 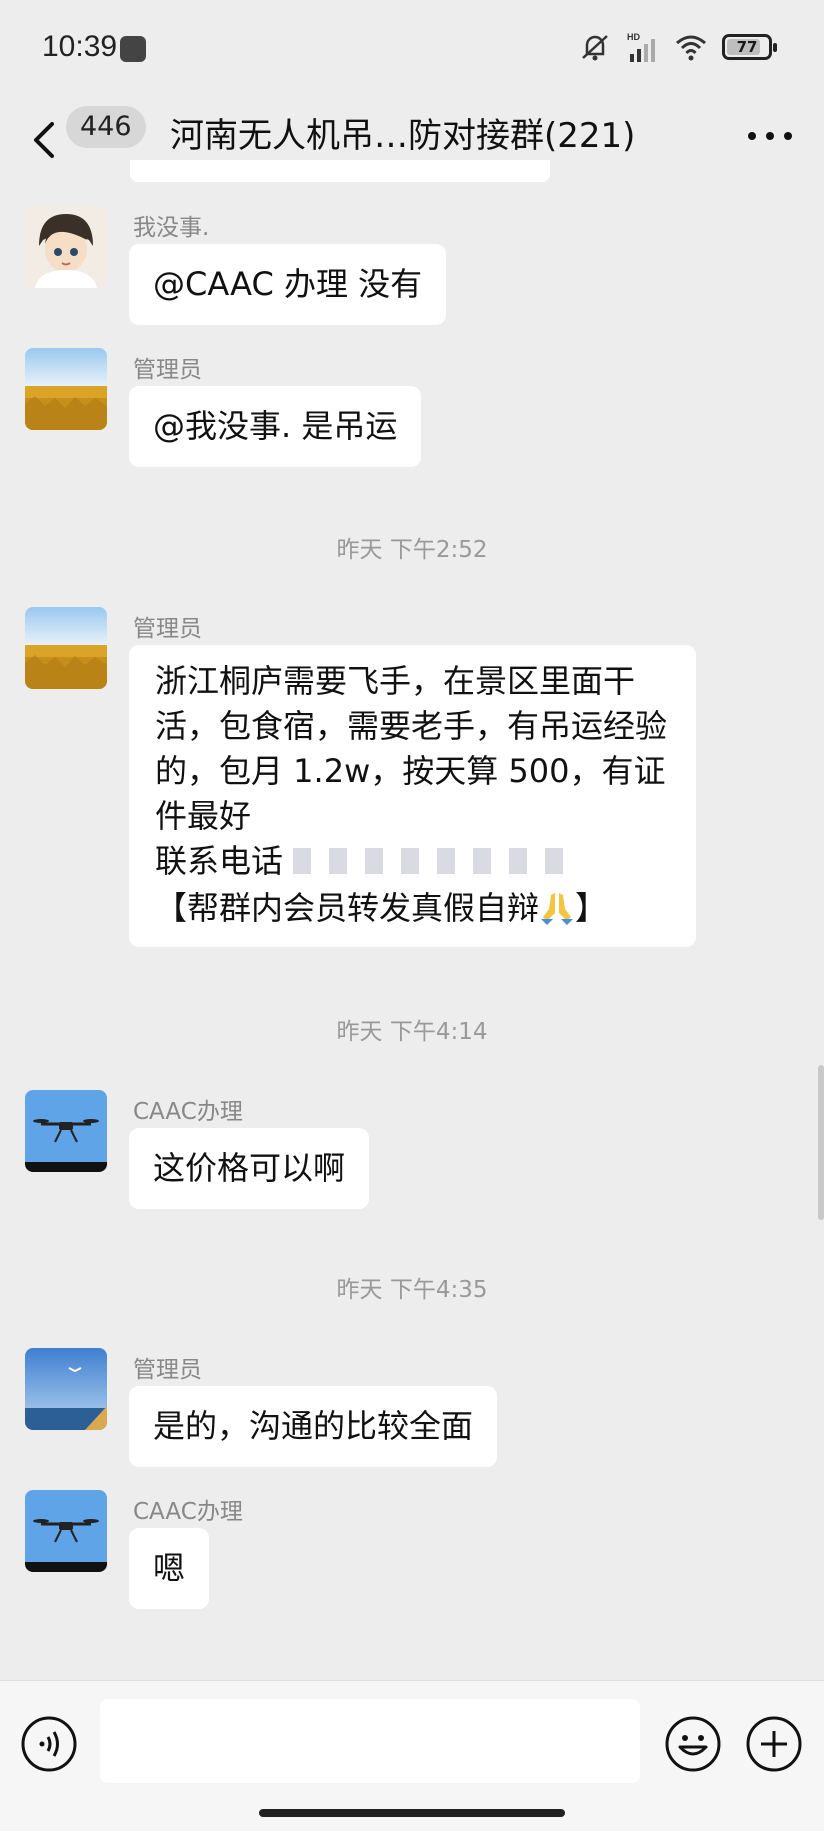 What do you see at coordinates (749, 47) in the screenshot?
I see `battery-icon: 77` at bounding box center [749, 47].